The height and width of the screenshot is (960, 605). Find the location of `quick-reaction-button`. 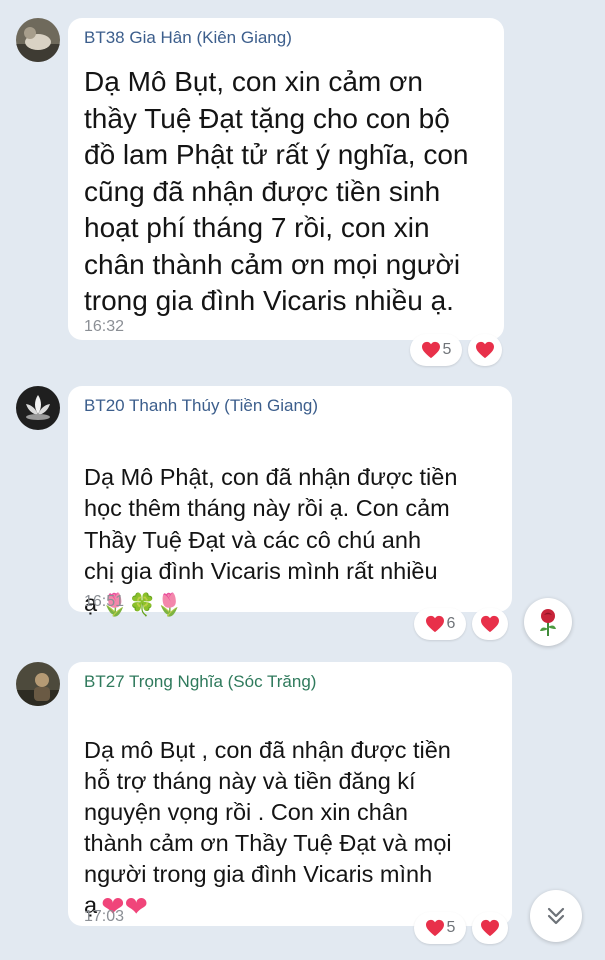

quick-reaction-button is located at coordinates (548, 622).